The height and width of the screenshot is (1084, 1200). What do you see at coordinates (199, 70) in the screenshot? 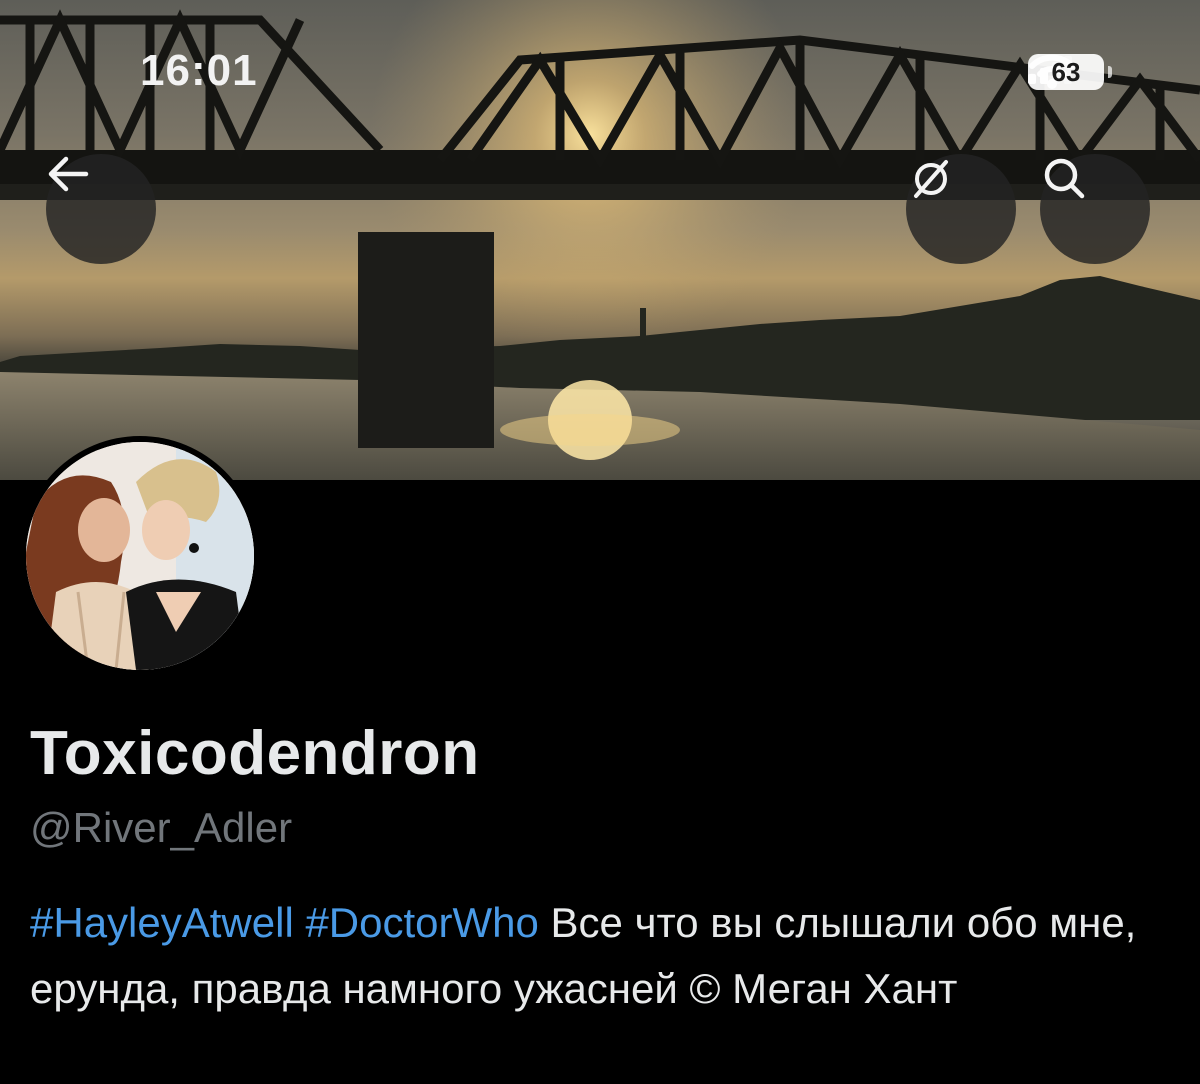
I see `status-time: 16:01` at bounding box center [199, 70].